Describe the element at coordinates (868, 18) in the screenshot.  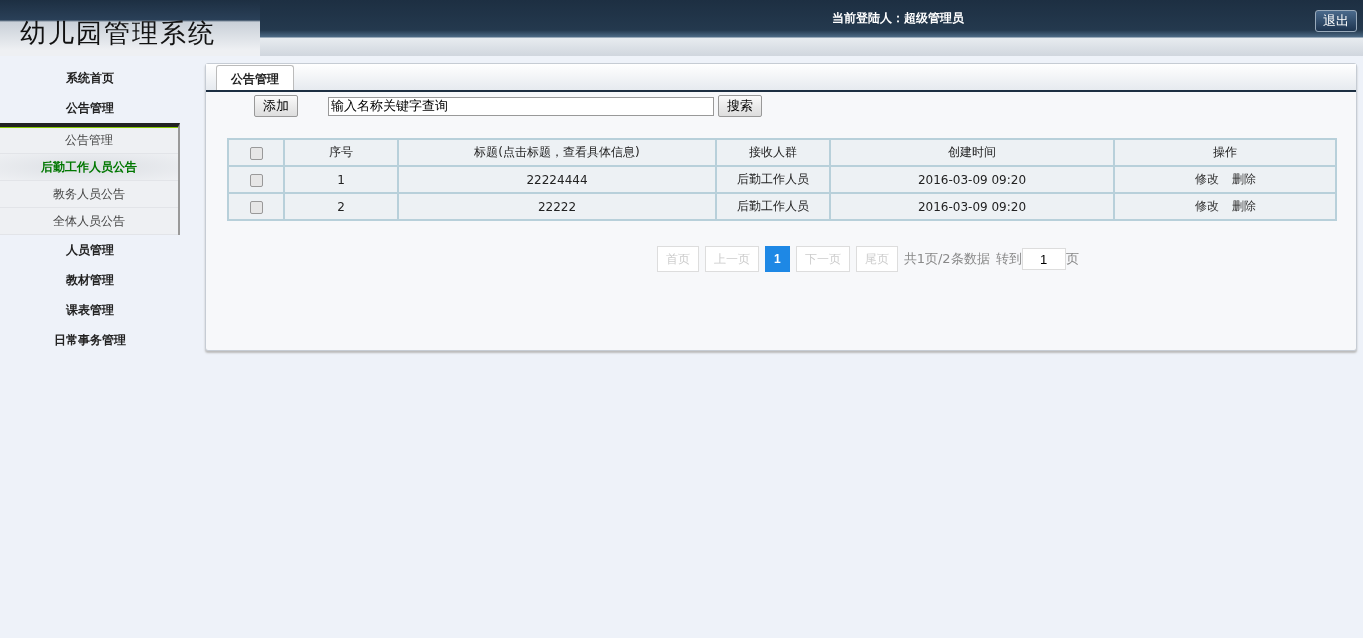
I see `login-label: 当前登陆人：` at that location.